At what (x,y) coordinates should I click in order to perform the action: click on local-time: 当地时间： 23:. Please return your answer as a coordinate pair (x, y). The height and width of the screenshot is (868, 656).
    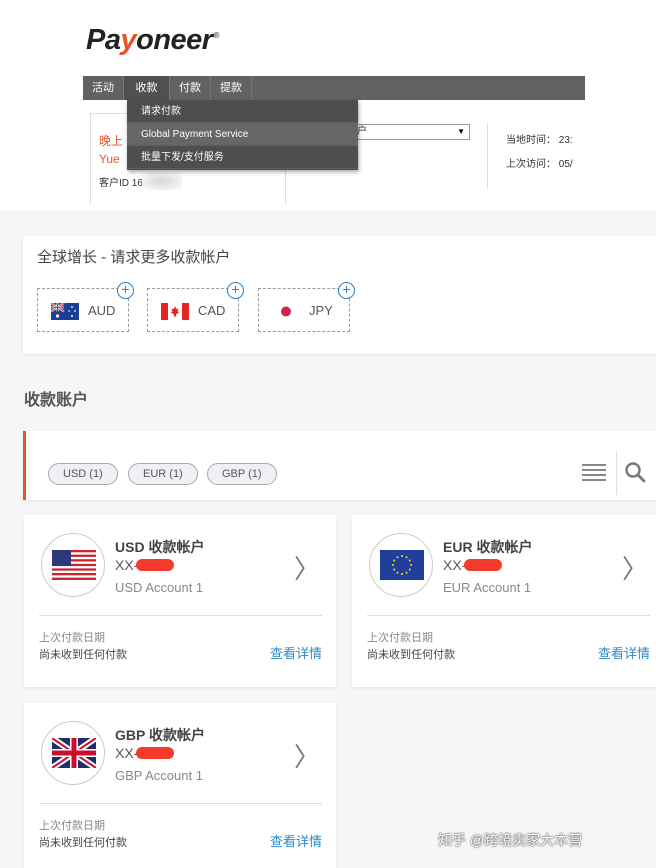
    Looking at the image, I should click on (539, 140).